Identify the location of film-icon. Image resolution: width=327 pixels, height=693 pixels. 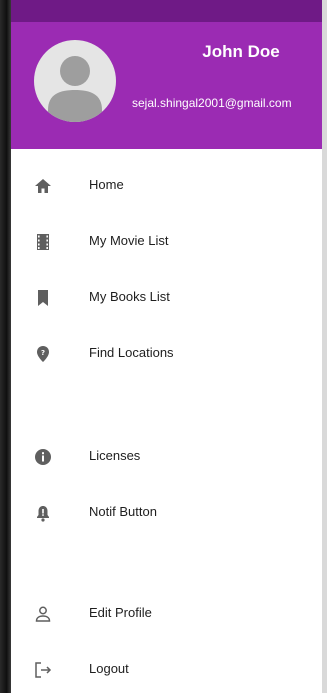
(43, 242).